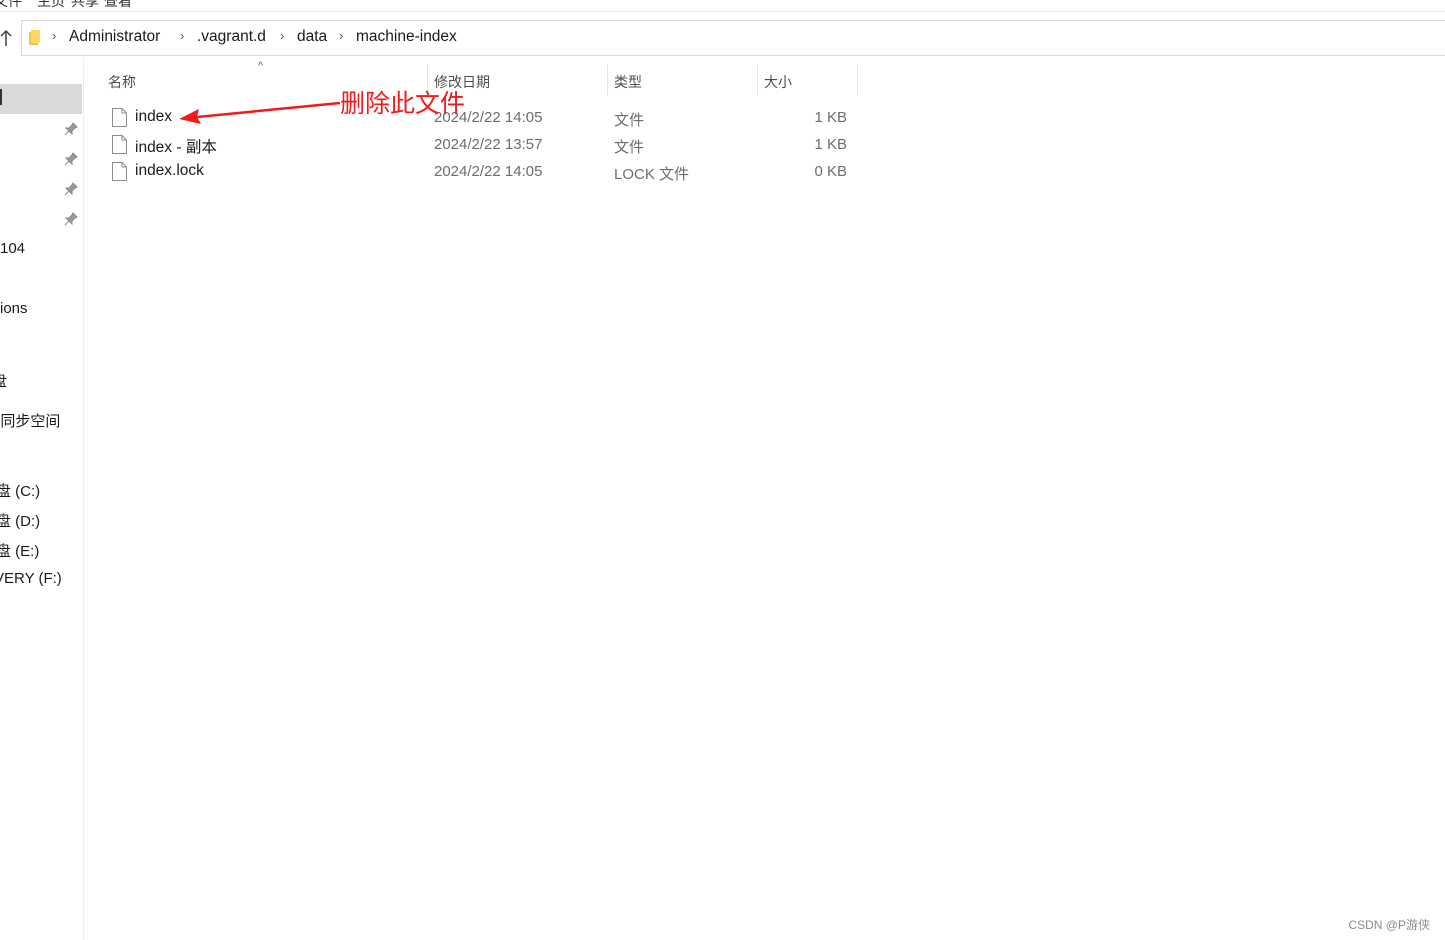 The height and width of the screenshot is (940, 1445). Describe the element at coordinates (231, 37) in the screenshot. I see `breadcrumb-vagrant: .vagrant.d` at that location.